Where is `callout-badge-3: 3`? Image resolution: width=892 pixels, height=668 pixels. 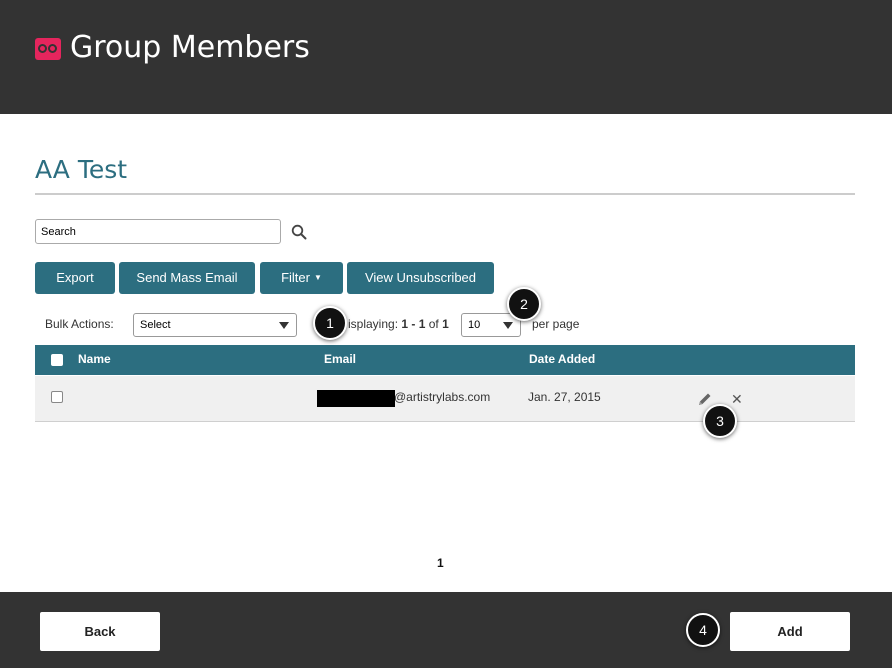 callout-badge-3: 3 is located at coordinates (720, 421).